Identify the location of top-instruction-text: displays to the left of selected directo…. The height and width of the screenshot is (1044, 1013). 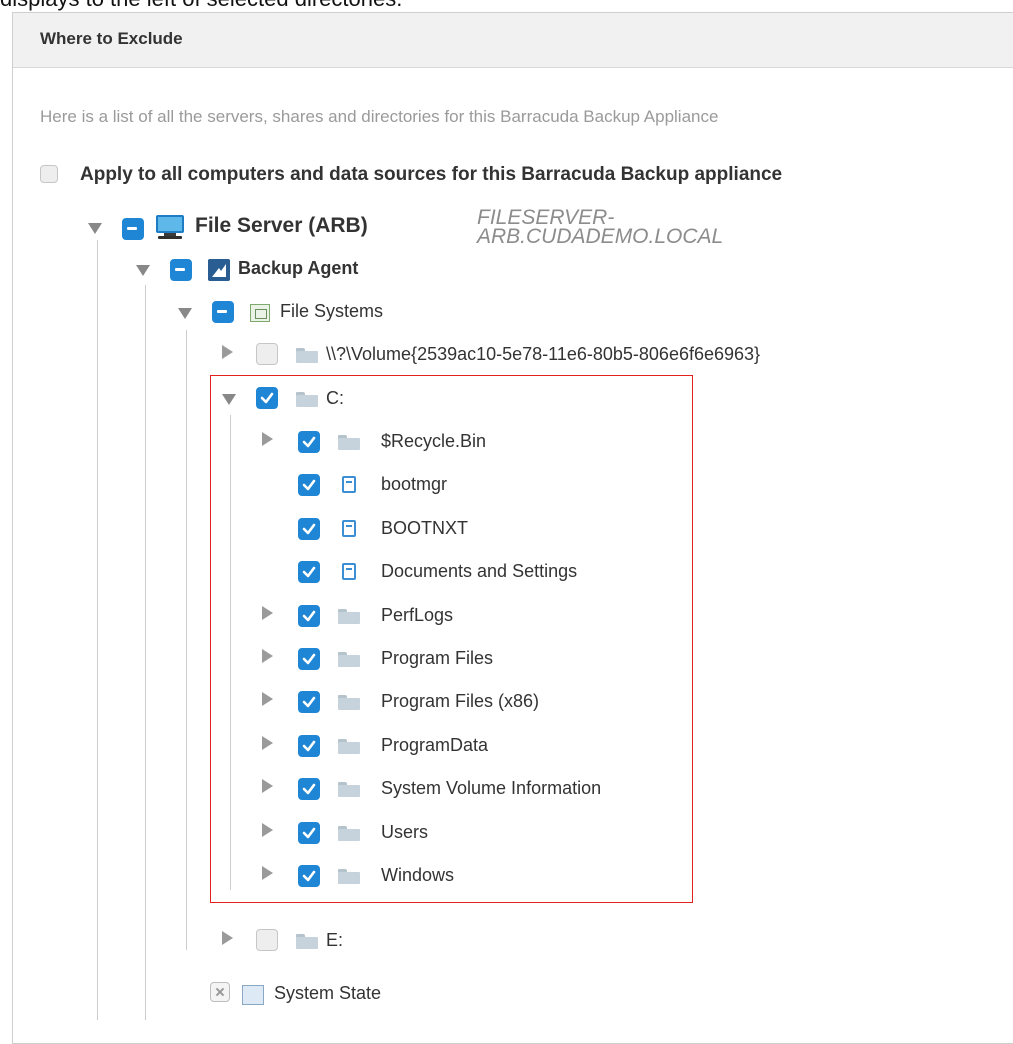
(201, 6).